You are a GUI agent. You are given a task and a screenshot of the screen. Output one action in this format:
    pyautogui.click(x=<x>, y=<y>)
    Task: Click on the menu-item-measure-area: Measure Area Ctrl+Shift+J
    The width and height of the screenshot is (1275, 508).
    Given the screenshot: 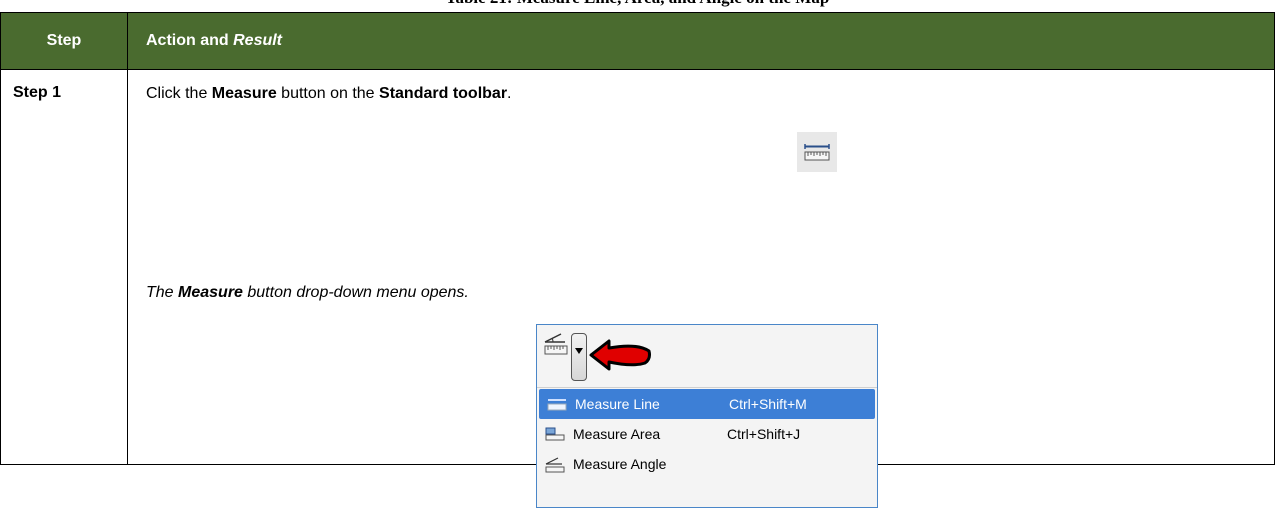 What is the action you would take?
    pyautogui.click(x=707, y=434)
    